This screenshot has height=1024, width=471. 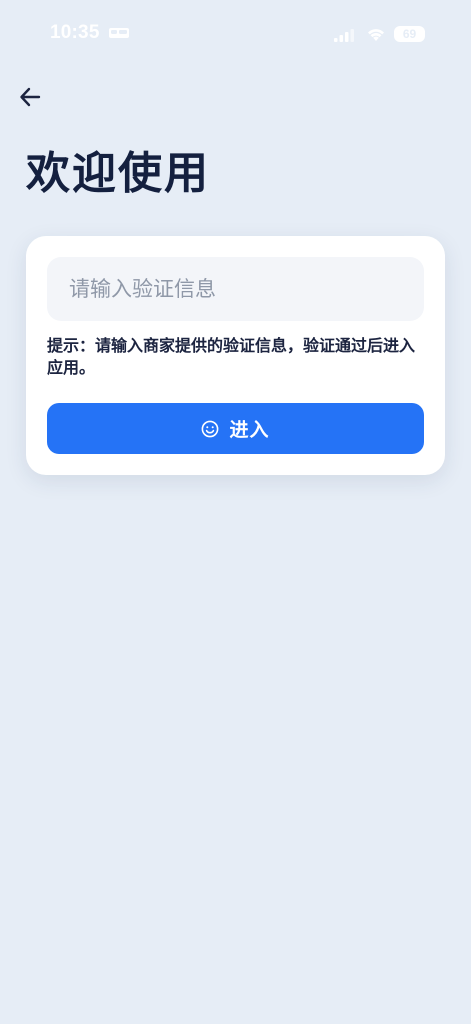 I want to click on wifi-icon, so click(x=376, y=35).